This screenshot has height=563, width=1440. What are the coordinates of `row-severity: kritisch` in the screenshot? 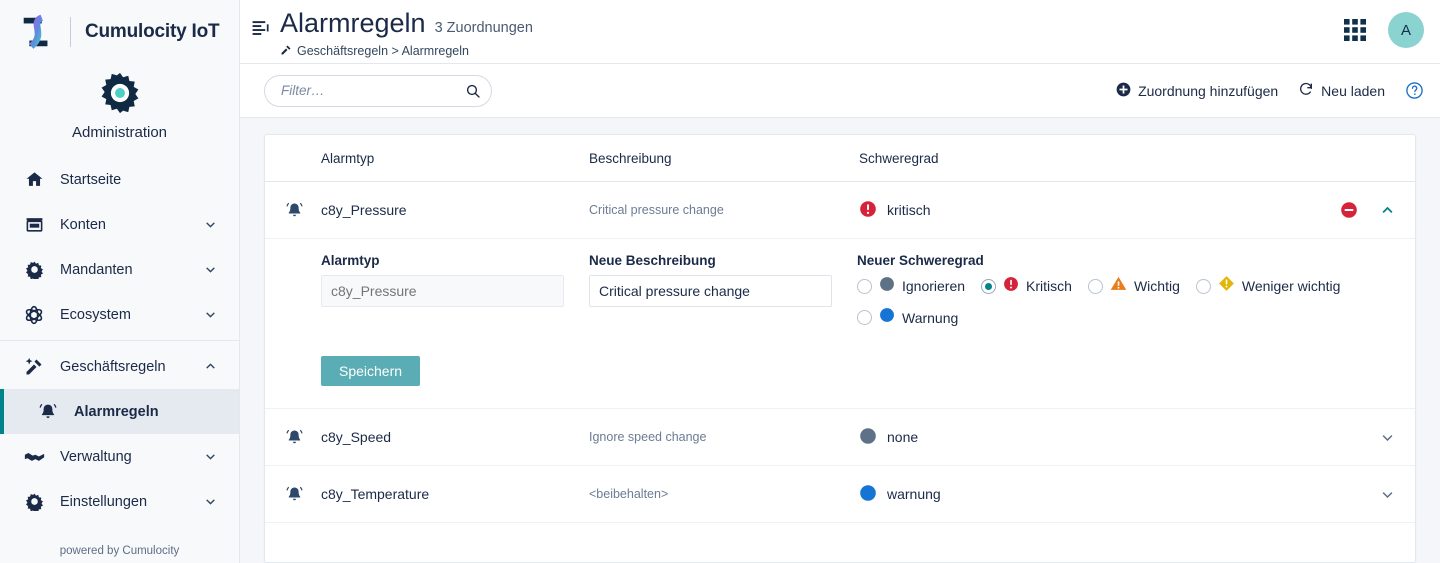 It's located at (1099, 210).